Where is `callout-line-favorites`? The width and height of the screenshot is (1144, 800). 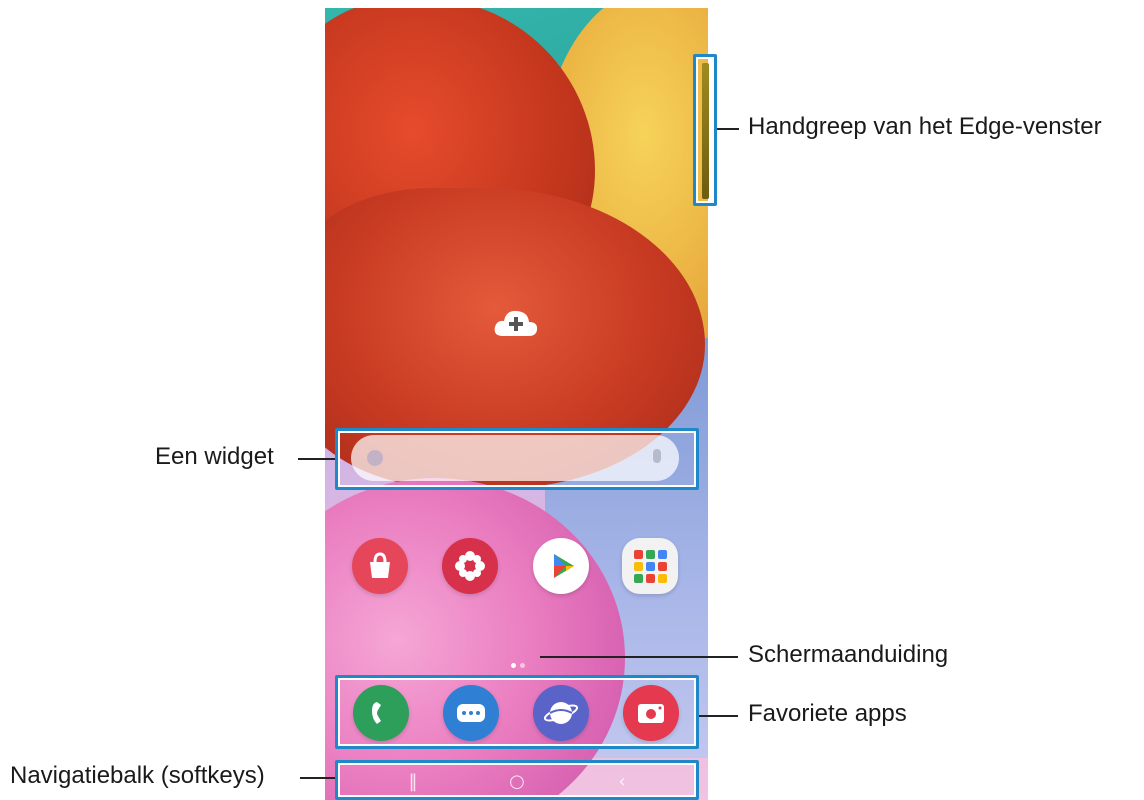 callout-line-favorites is located at coordinates (718, 716).